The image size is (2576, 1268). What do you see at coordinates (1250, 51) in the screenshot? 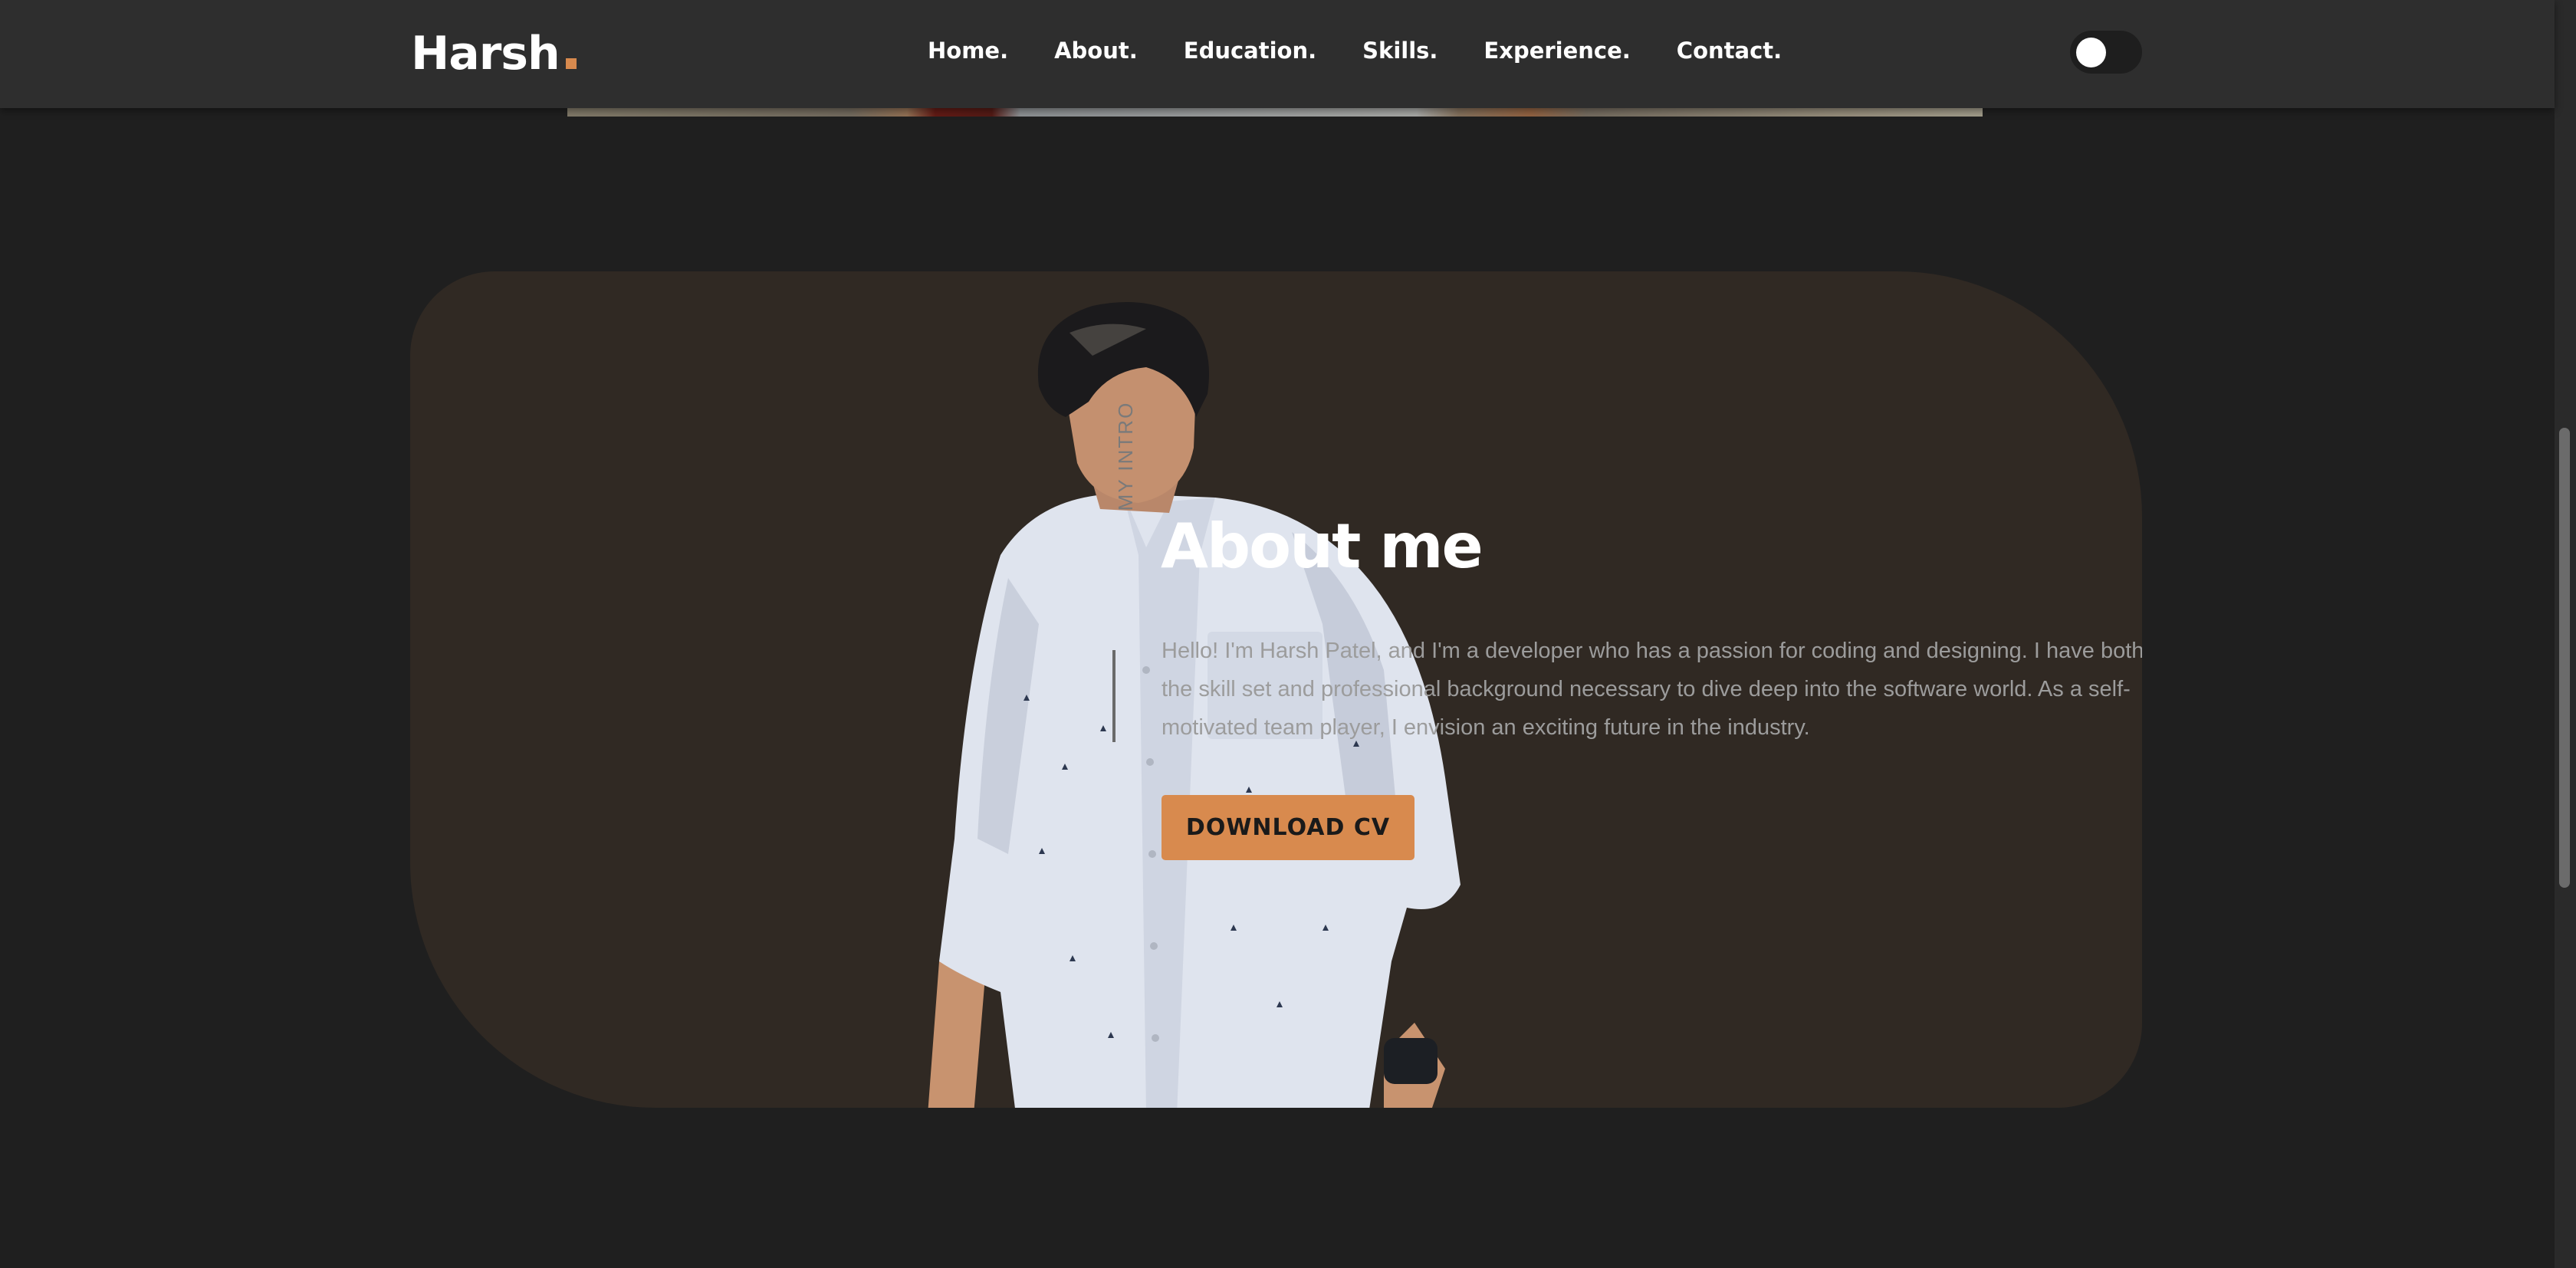
I see `nav-education: Education.` at bounding box center [1250, 51].